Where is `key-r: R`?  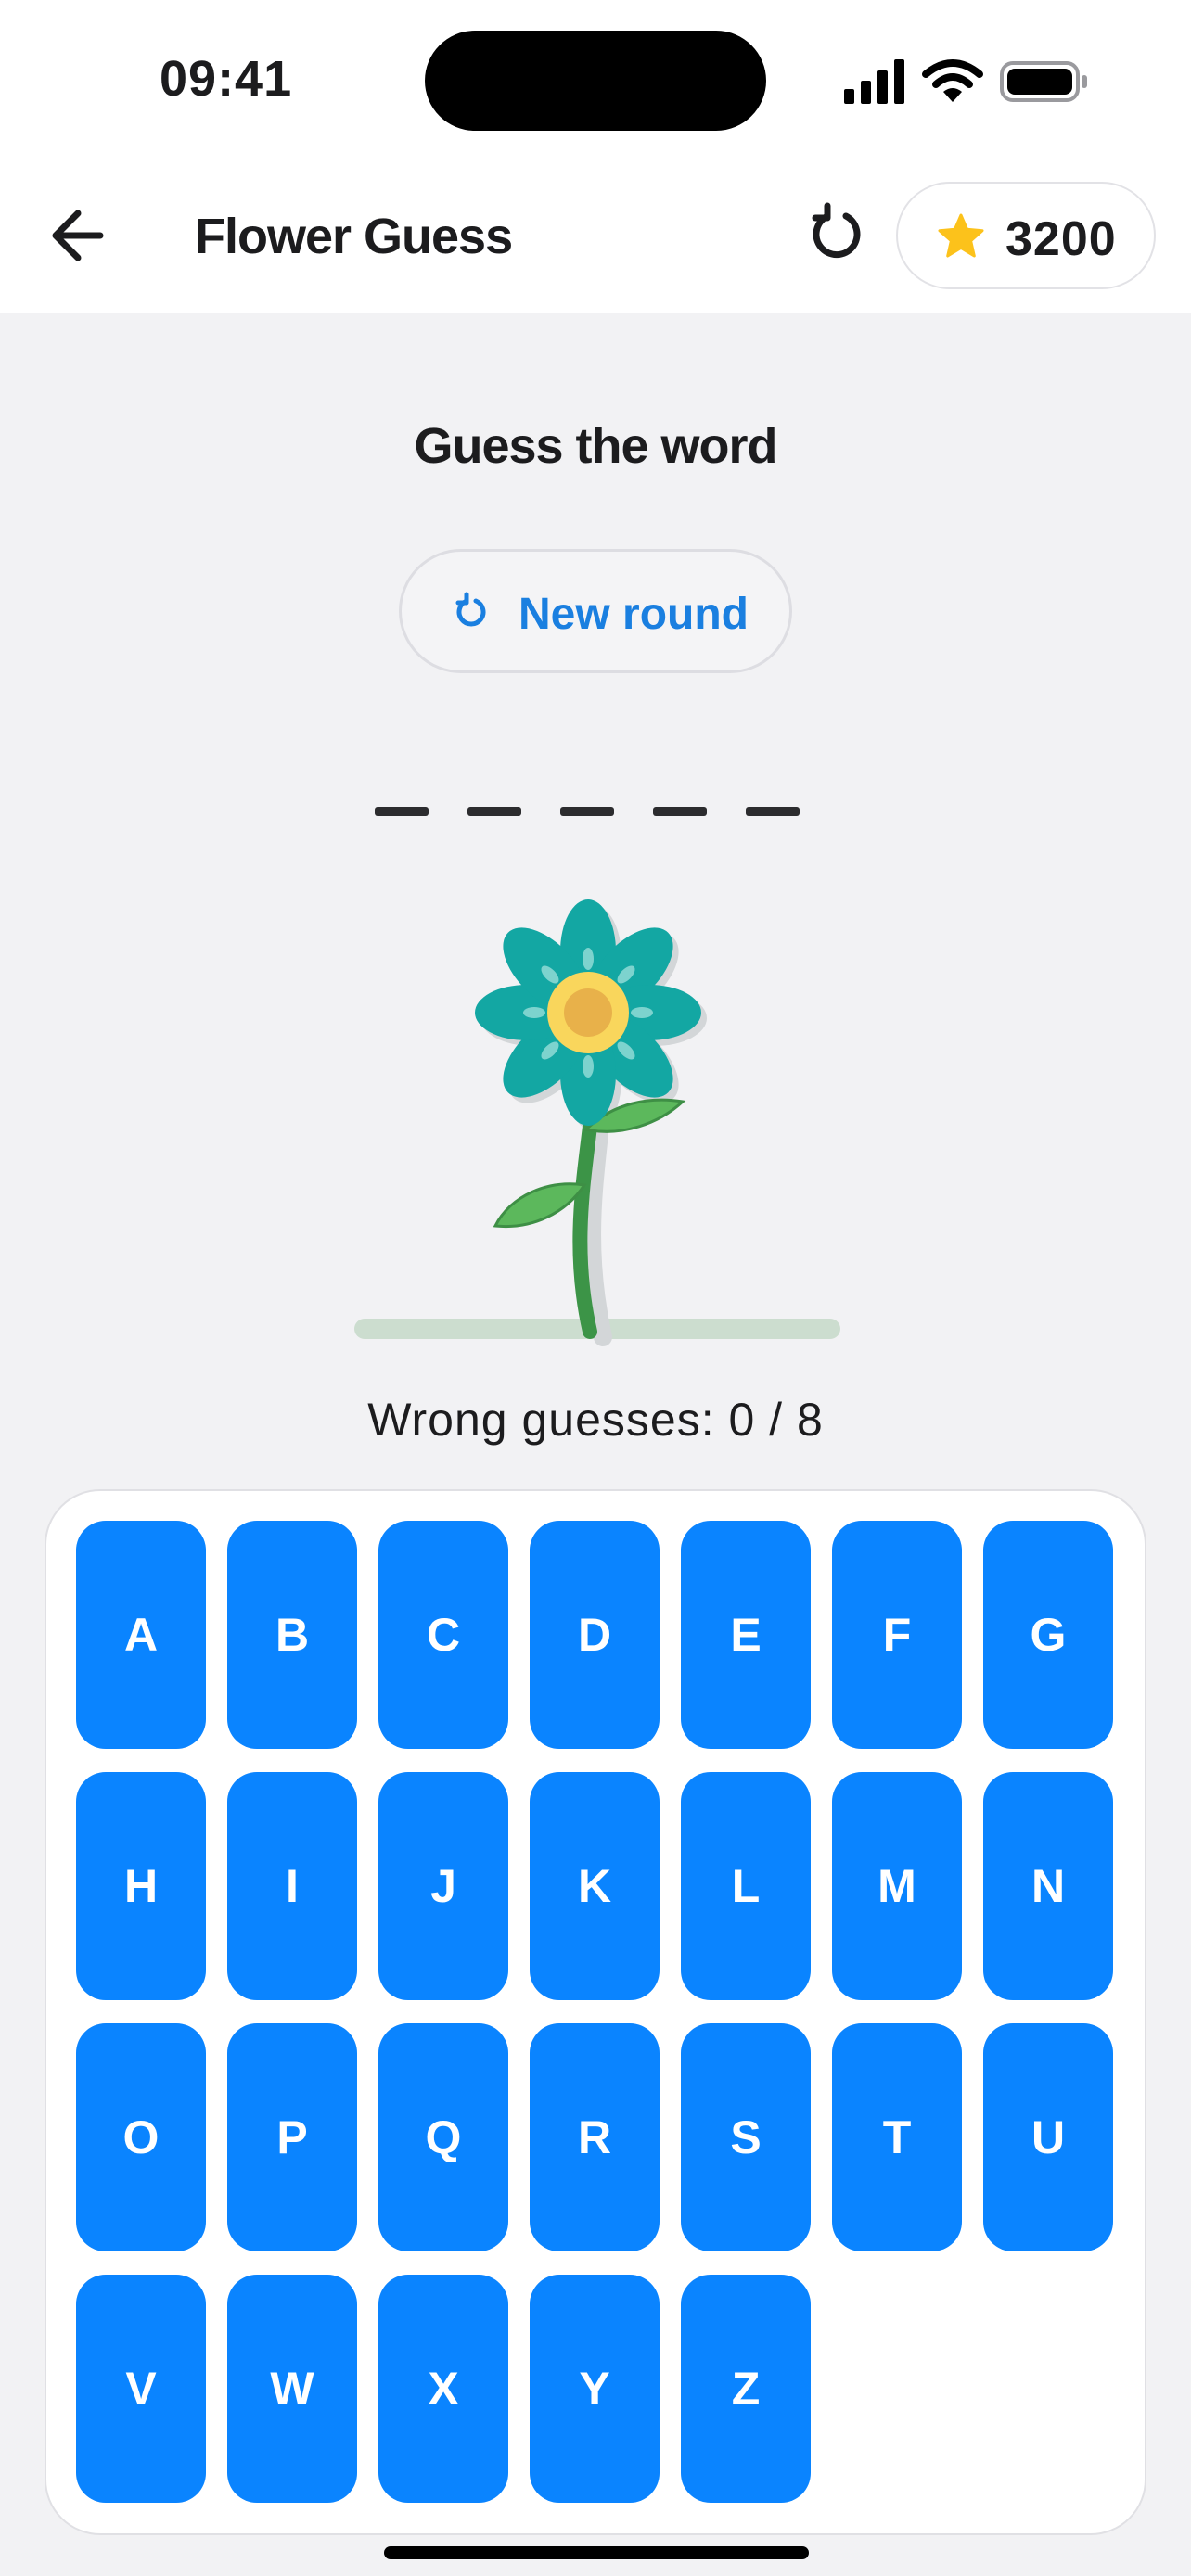
key-r: R is located at coordinates (595, 2137).